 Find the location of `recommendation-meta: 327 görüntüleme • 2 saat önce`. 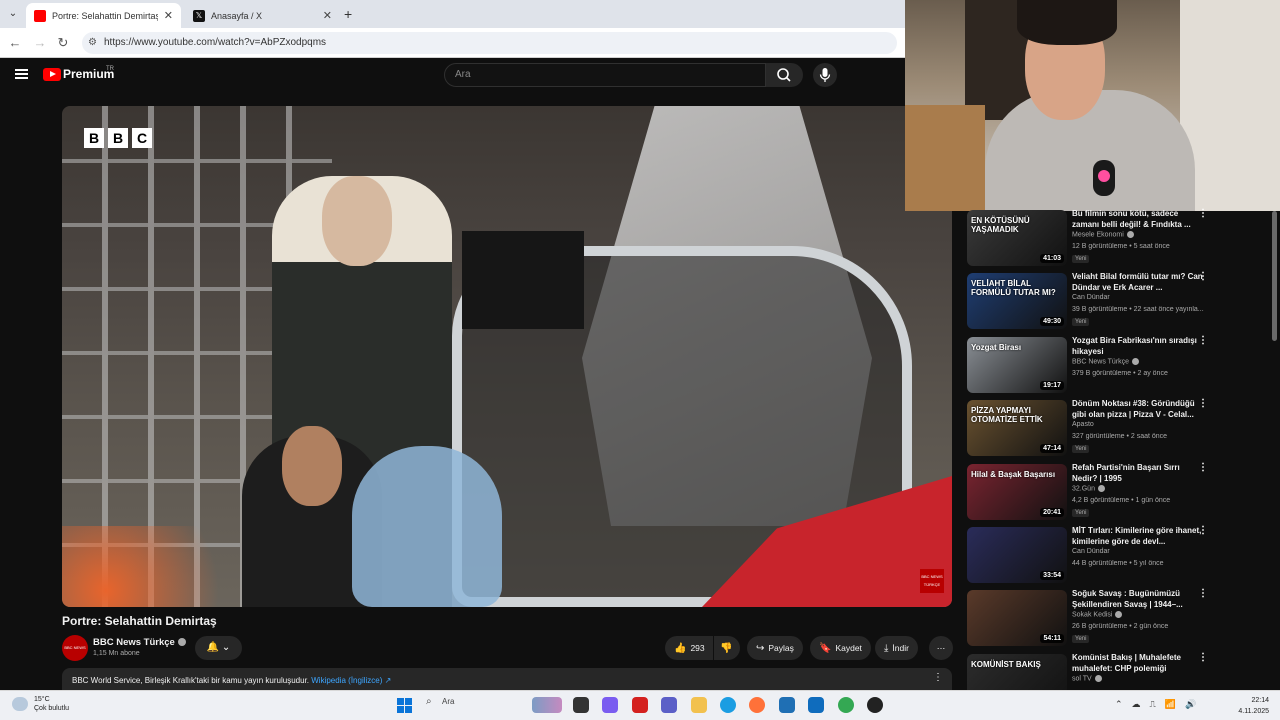

recommendation-meta: 327 görüntüleme • 2 saat önce is located at coordinates (1120, 437).